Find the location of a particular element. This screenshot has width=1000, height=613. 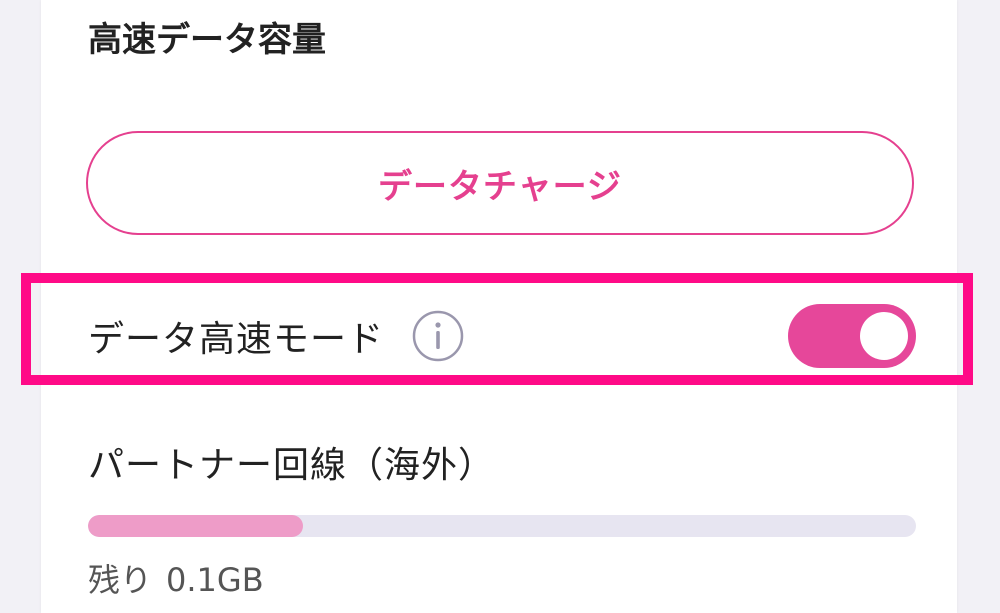

data-charge-button: データチャージ is located at coordinates (500, 183).